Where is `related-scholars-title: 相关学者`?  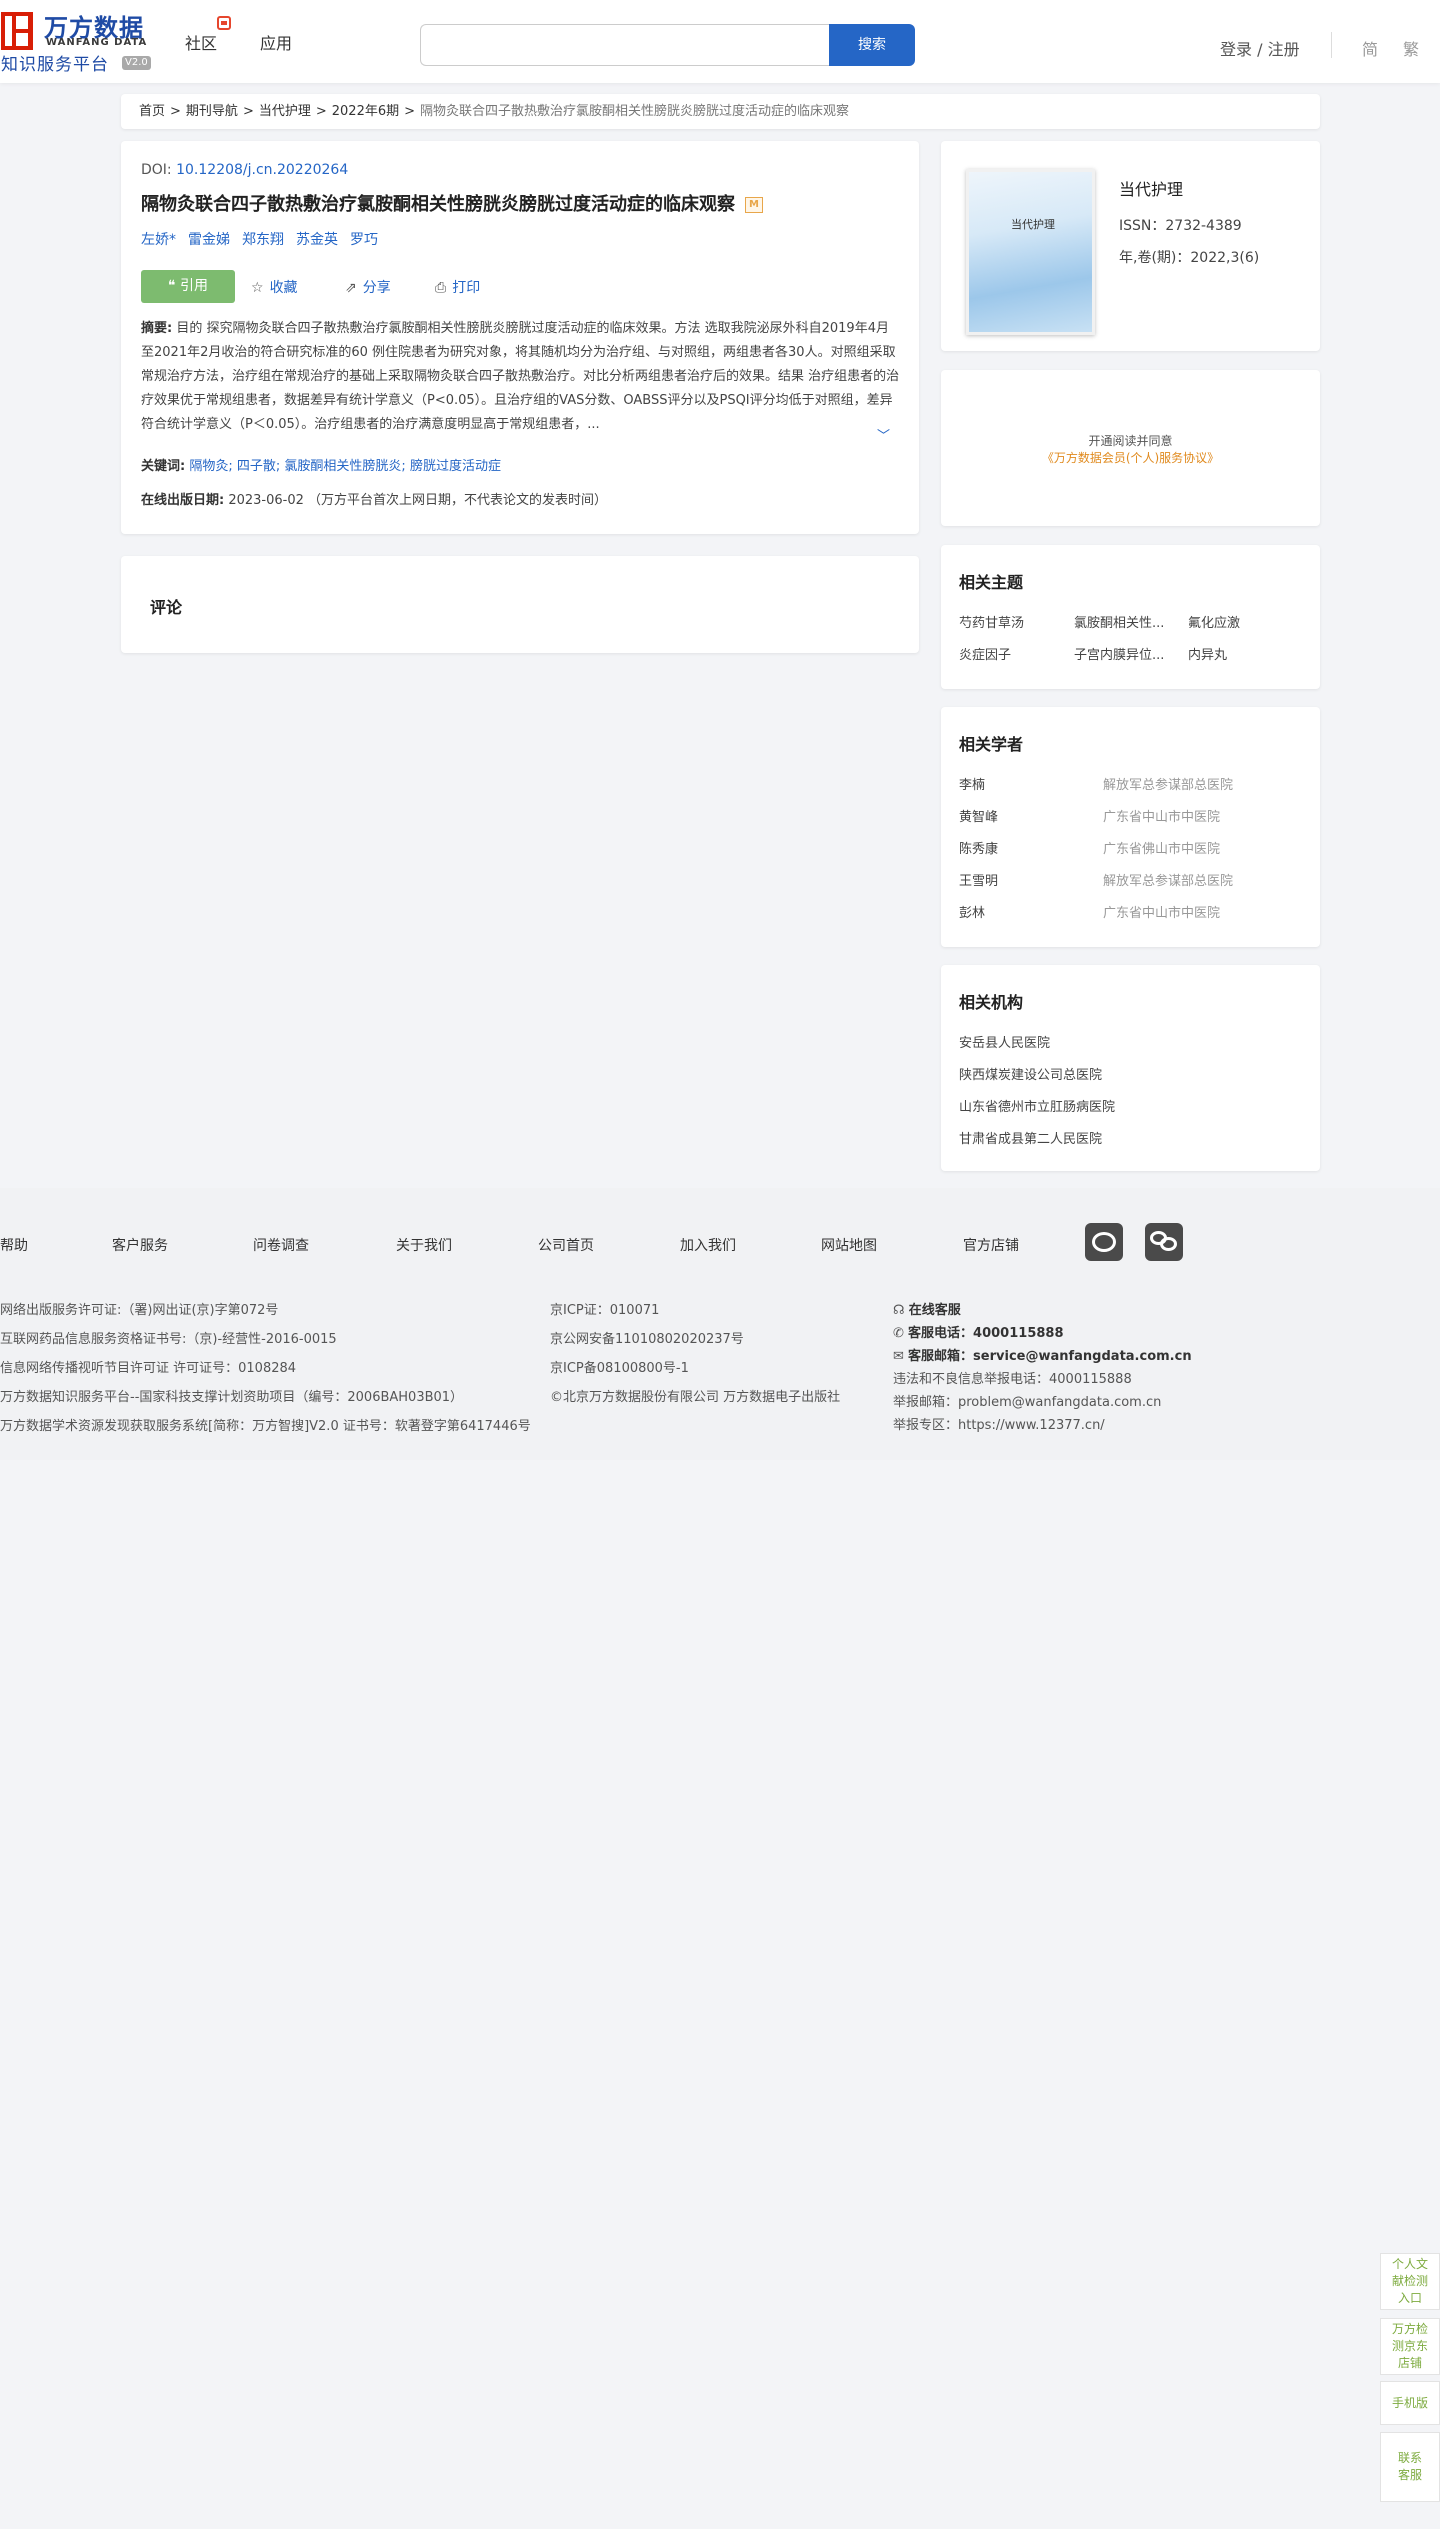
related-scholars-title: 相关学者 is located at coordinates (991, 744).